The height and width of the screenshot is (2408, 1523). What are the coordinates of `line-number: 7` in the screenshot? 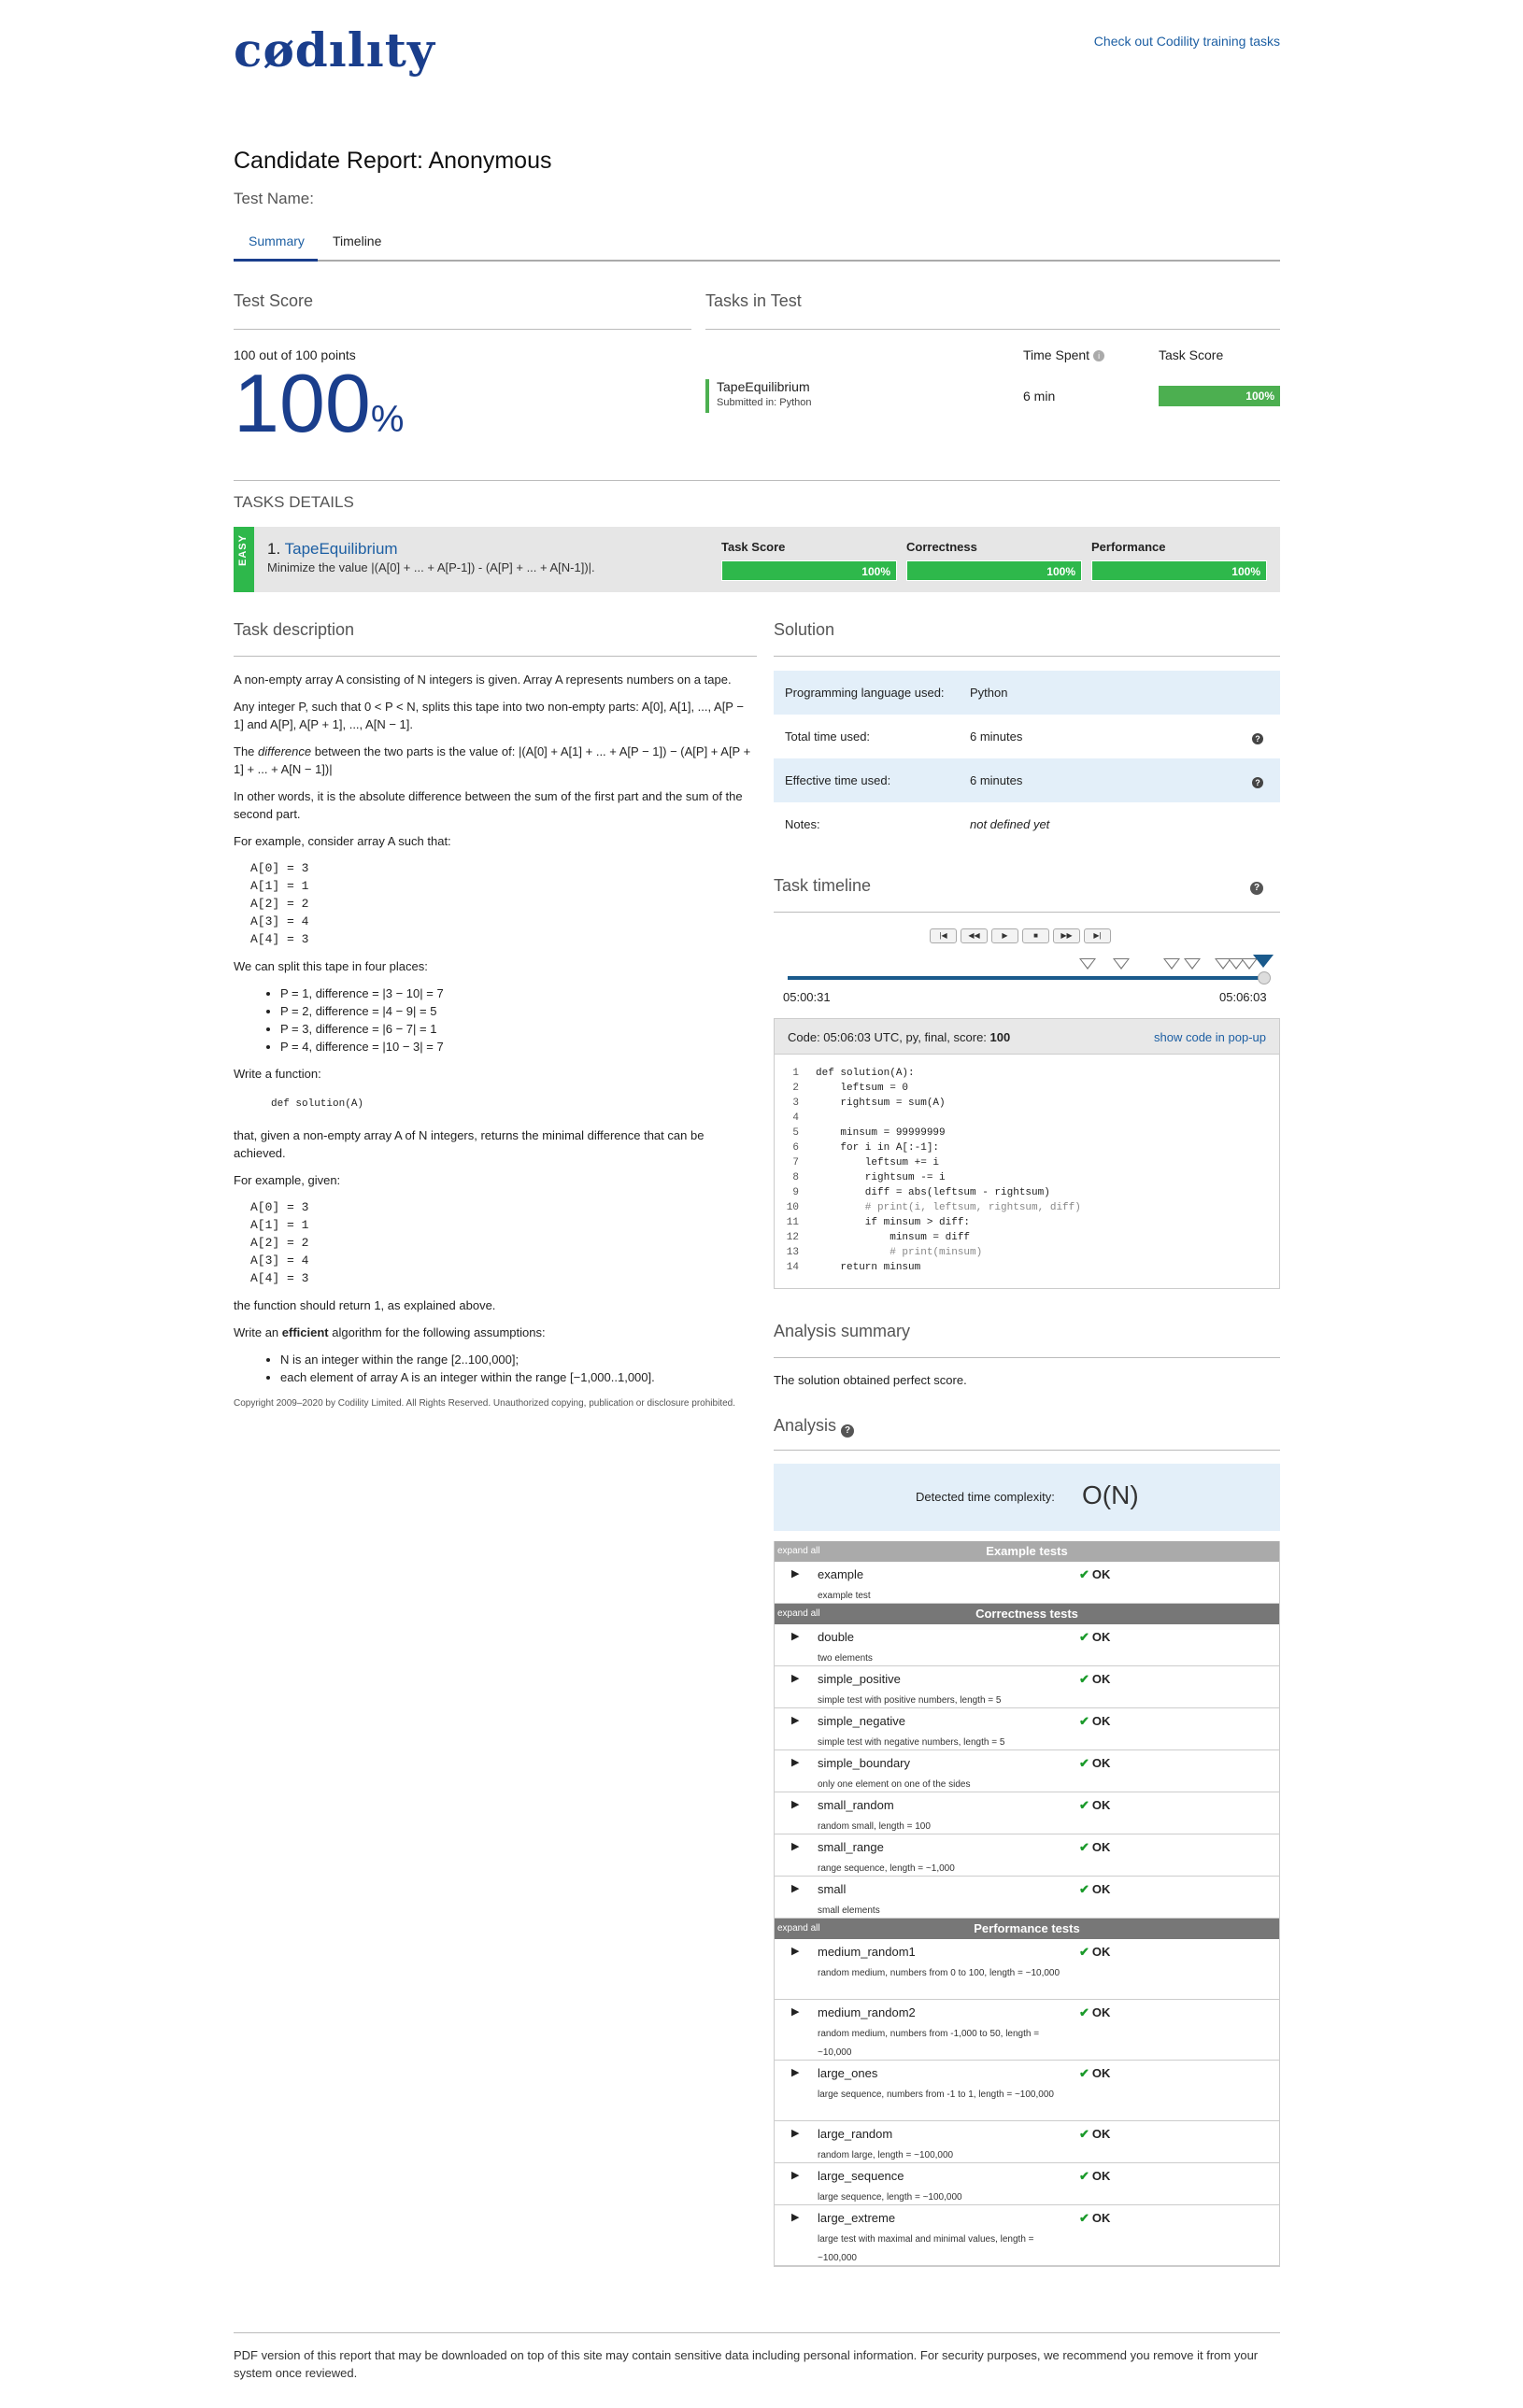 It's located at (795, 1163).